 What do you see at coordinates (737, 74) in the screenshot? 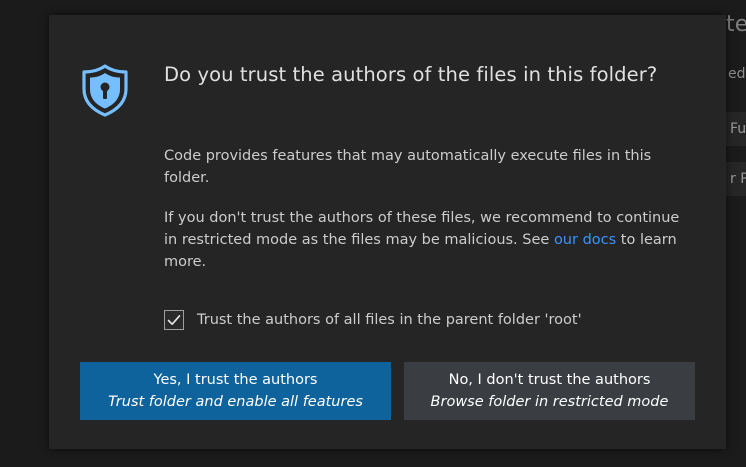
I see `background-text-fragment: ed` at bounding box center [737, 74].